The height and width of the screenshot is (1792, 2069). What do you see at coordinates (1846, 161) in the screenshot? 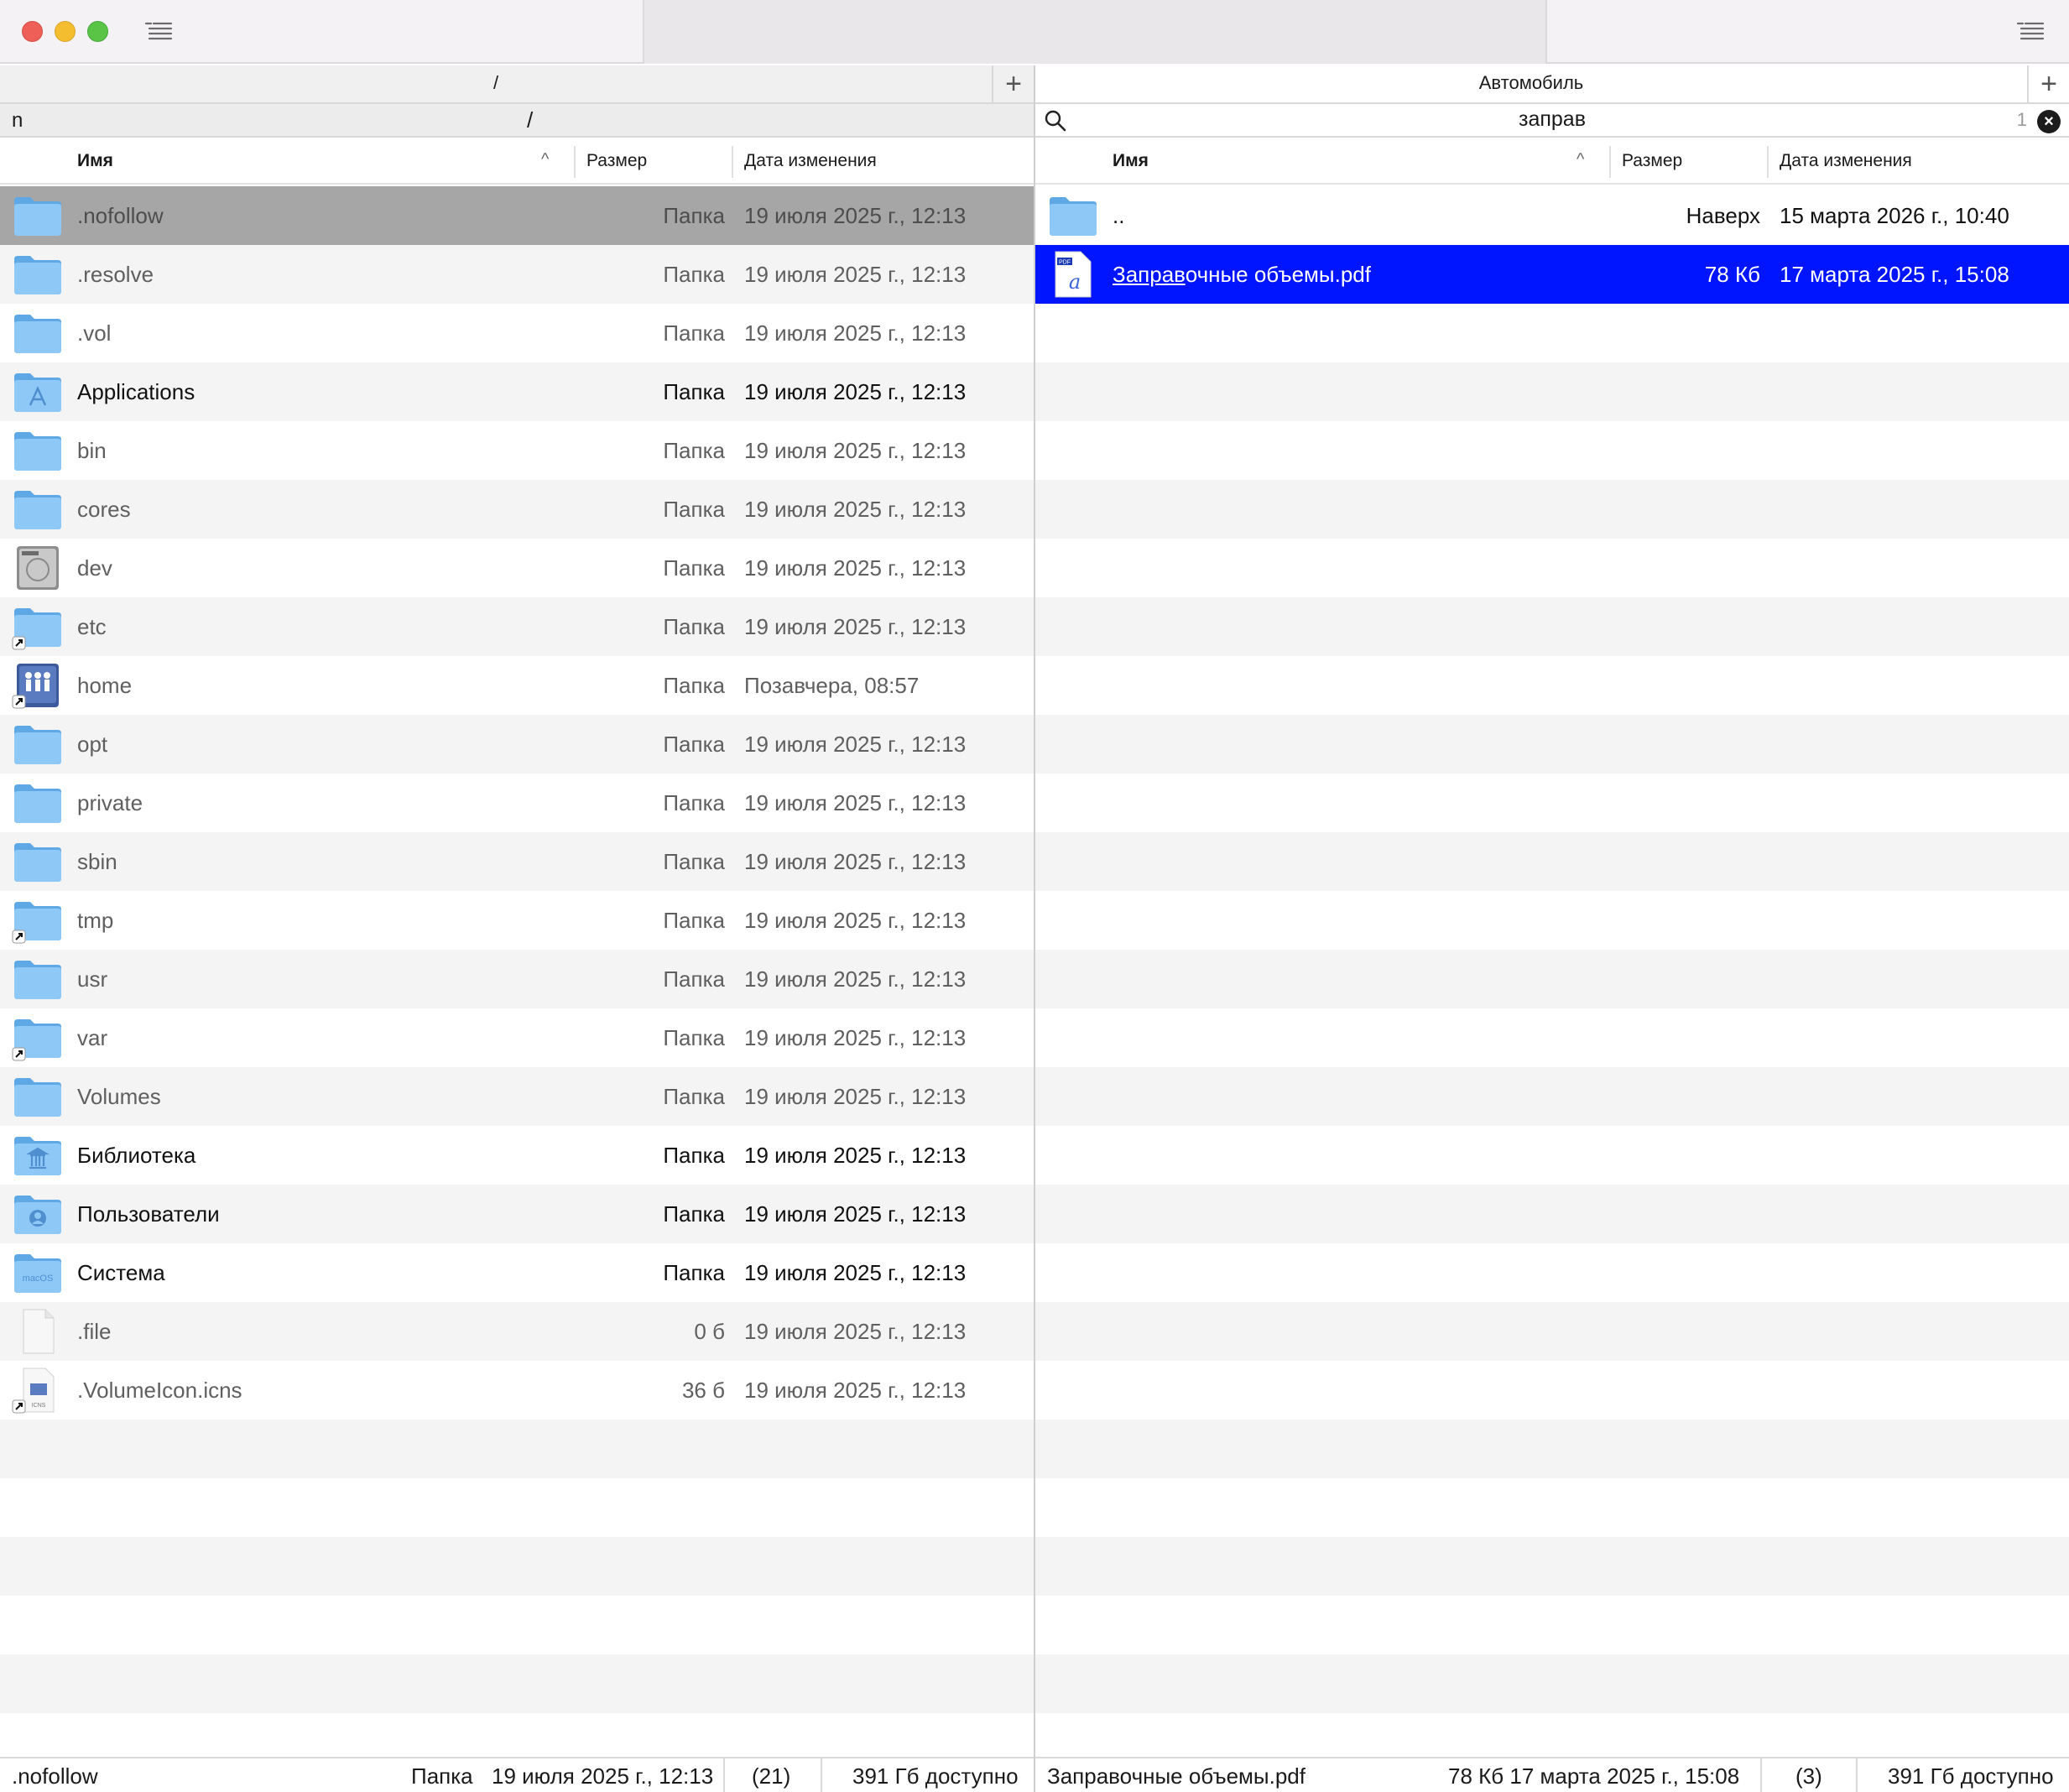
I see `right-column-date: Дата изменения` at bounding box center [1846, 161].